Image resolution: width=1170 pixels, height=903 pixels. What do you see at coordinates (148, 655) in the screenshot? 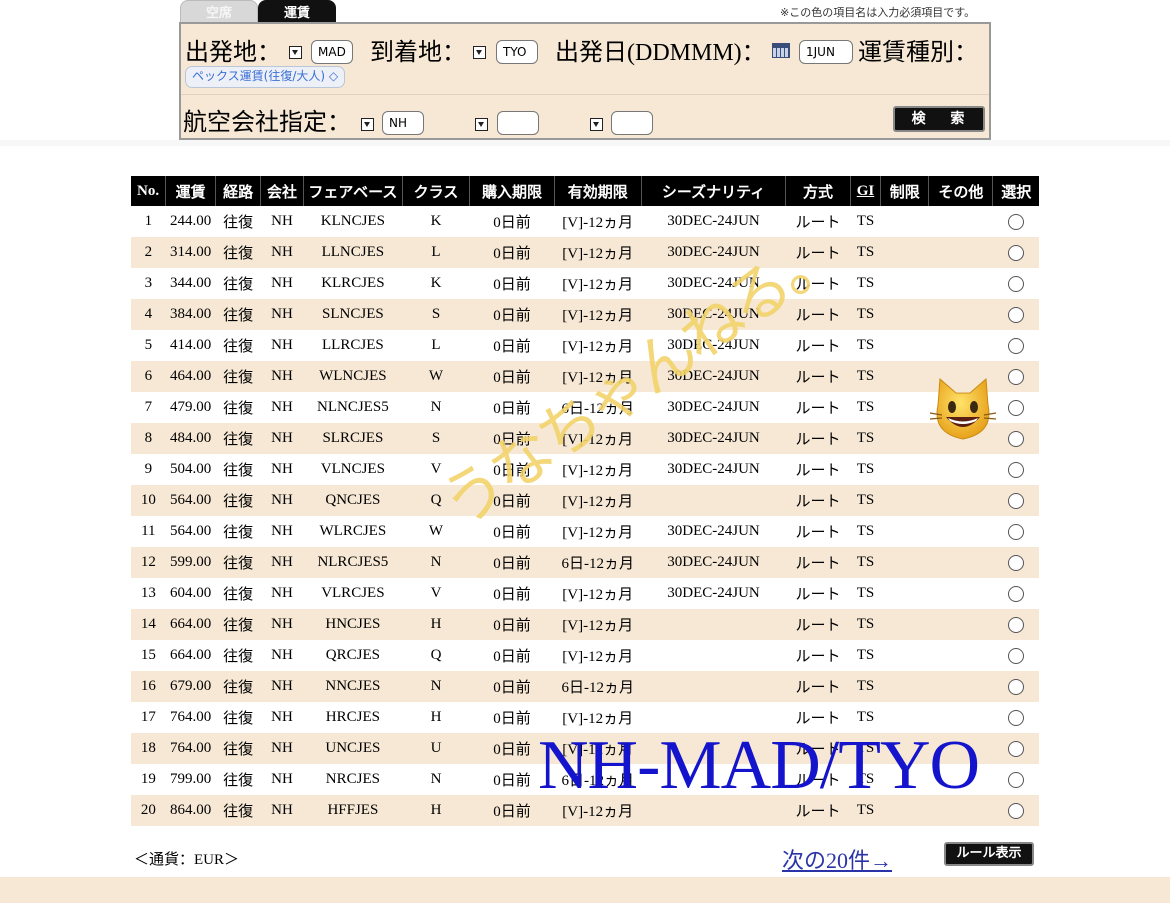
I see `cell-no: 15` at bounding box center [148, 655].